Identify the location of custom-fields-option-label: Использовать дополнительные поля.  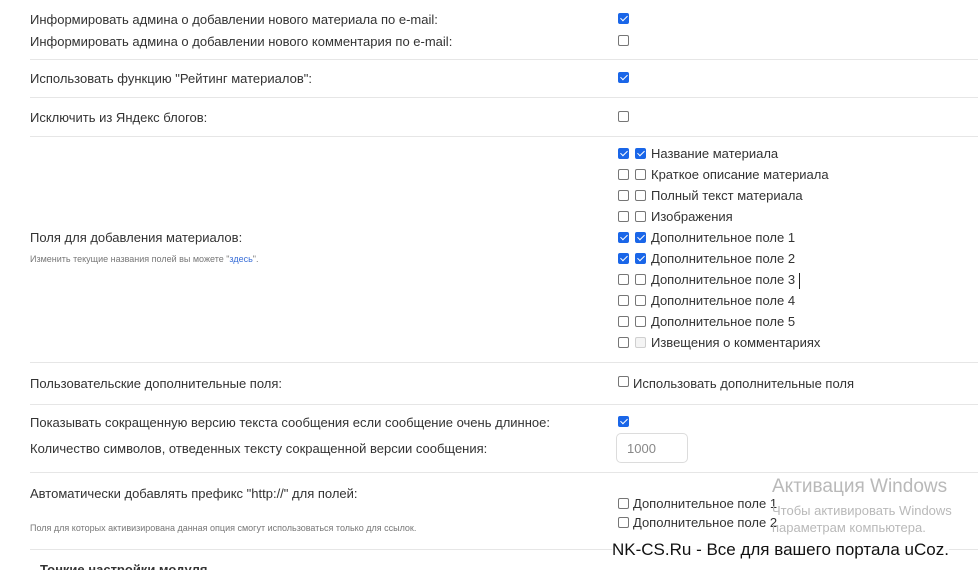
(744, 383).